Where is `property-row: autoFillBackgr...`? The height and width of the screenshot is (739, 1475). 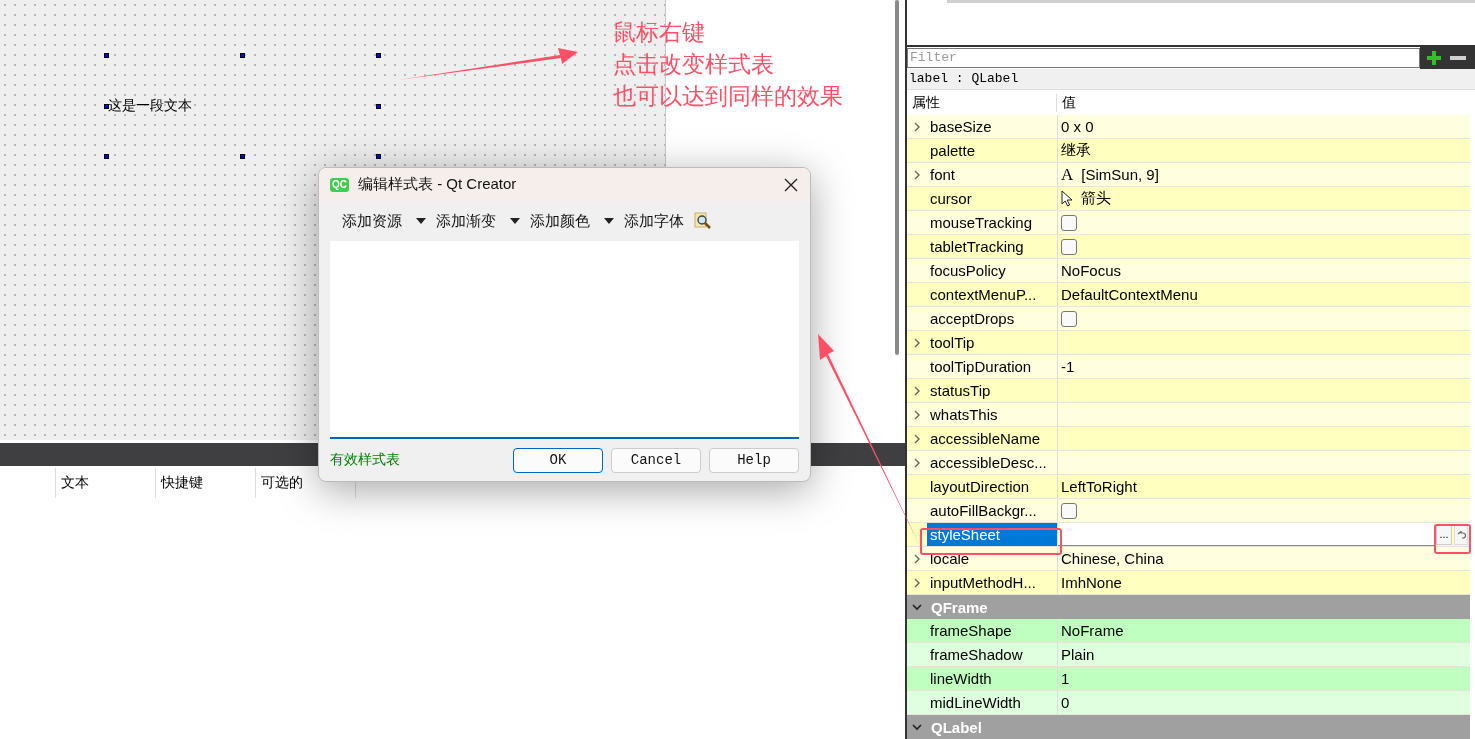
property-row: autoFillBackgr... is located at coordinates (1188, 511).